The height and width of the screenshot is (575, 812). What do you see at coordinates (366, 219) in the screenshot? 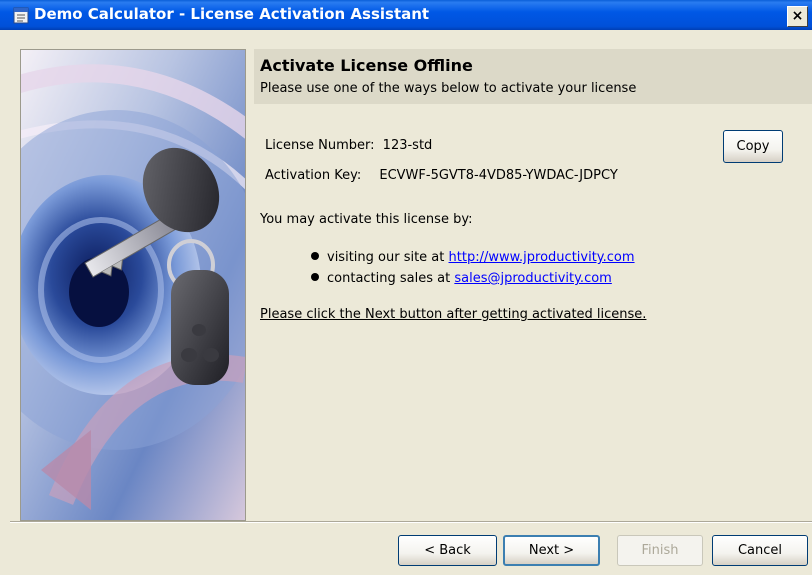
I see `activation-intro: You may activate this license by:` at bounding box center [366, 219].